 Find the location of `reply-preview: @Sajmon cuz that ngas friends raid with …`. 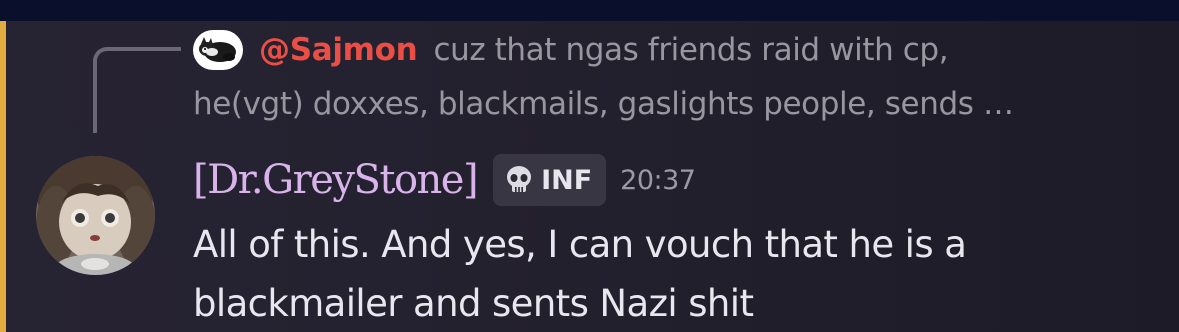

reply-preview: @Sajmon cuz that ngas friends raid with … is located at coordinates (673, 50).